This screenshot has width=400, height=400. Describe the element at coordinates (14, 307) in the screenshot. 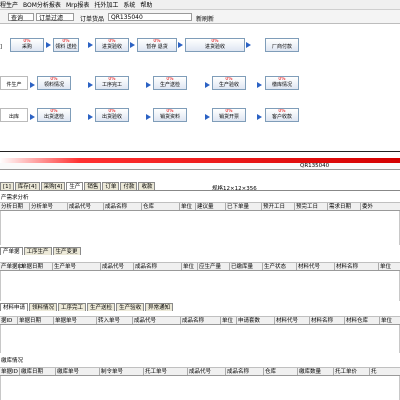

I see `tab-material-request: 材料申请` at that location.